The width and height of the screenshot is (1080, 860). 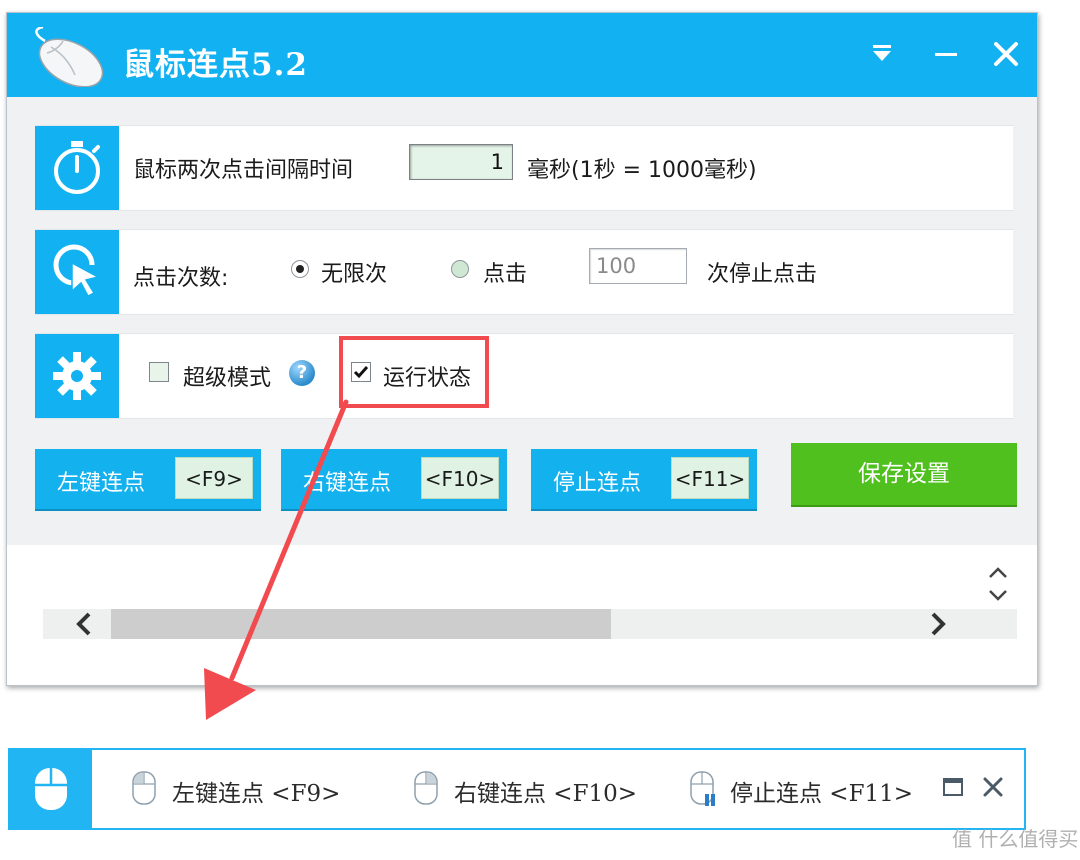 I want to click on minimize-button, so click(x=946, y=54).